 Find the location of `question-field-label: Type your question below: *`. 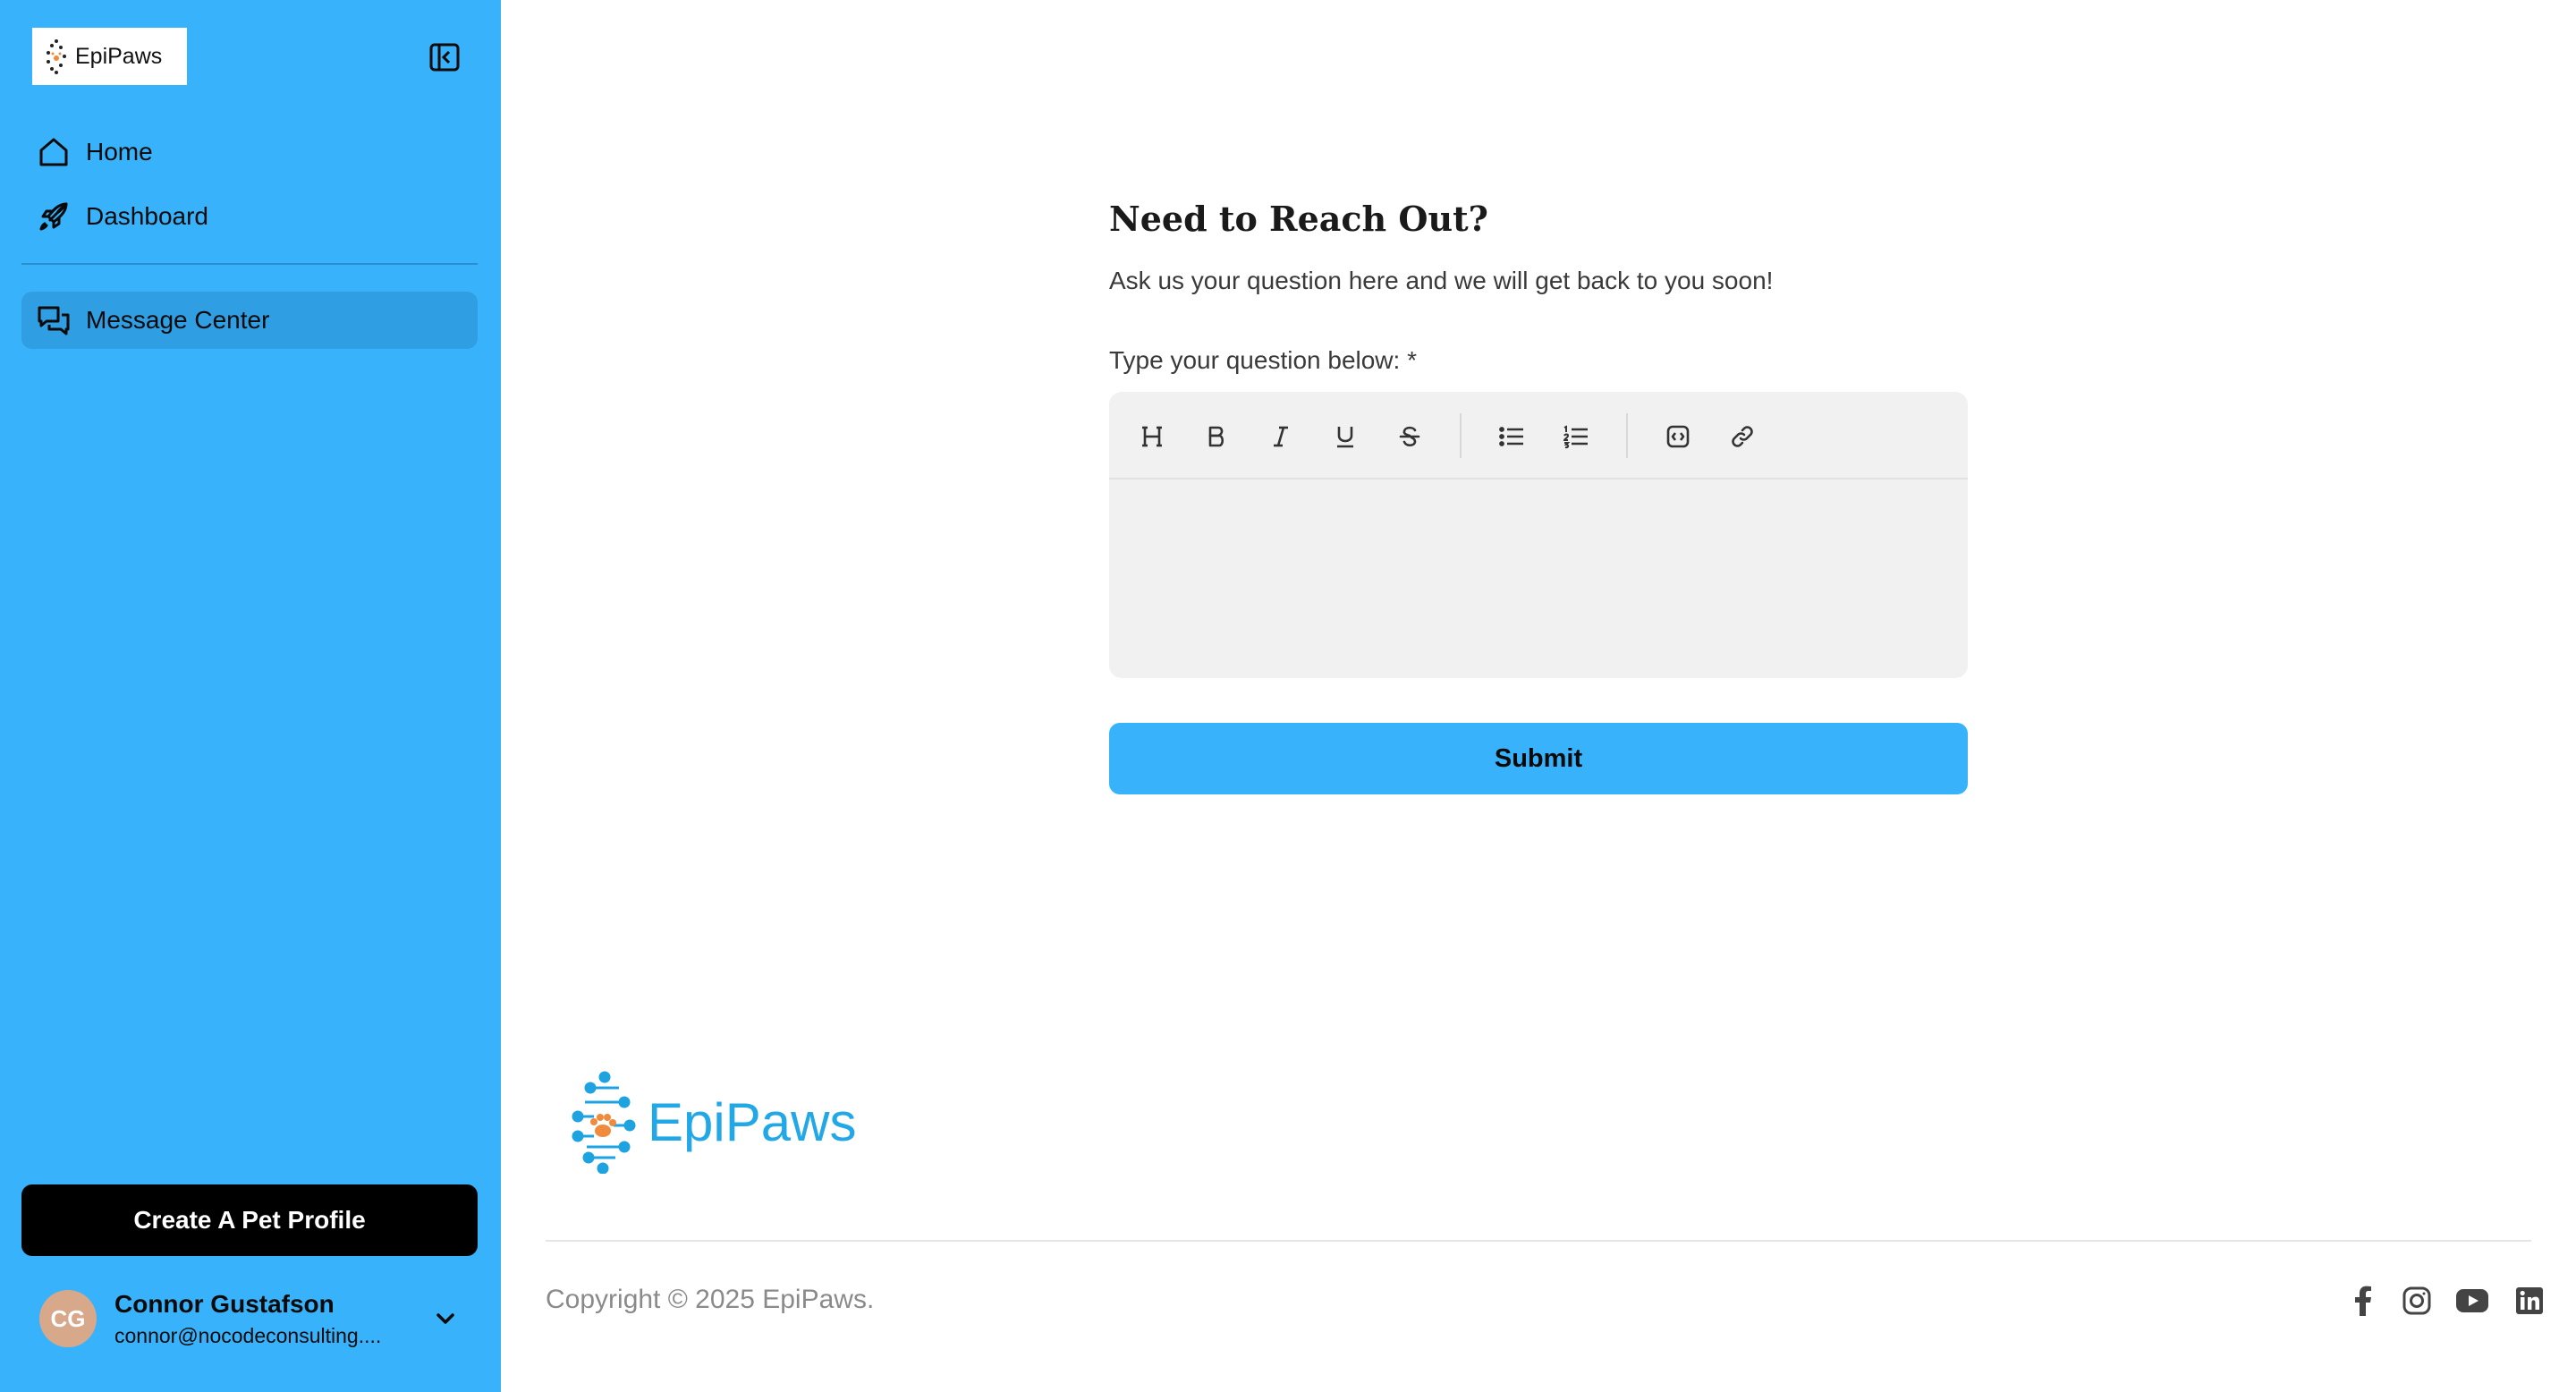

question-field-label: Type your question below: * is located at coordinates (1263, 360).